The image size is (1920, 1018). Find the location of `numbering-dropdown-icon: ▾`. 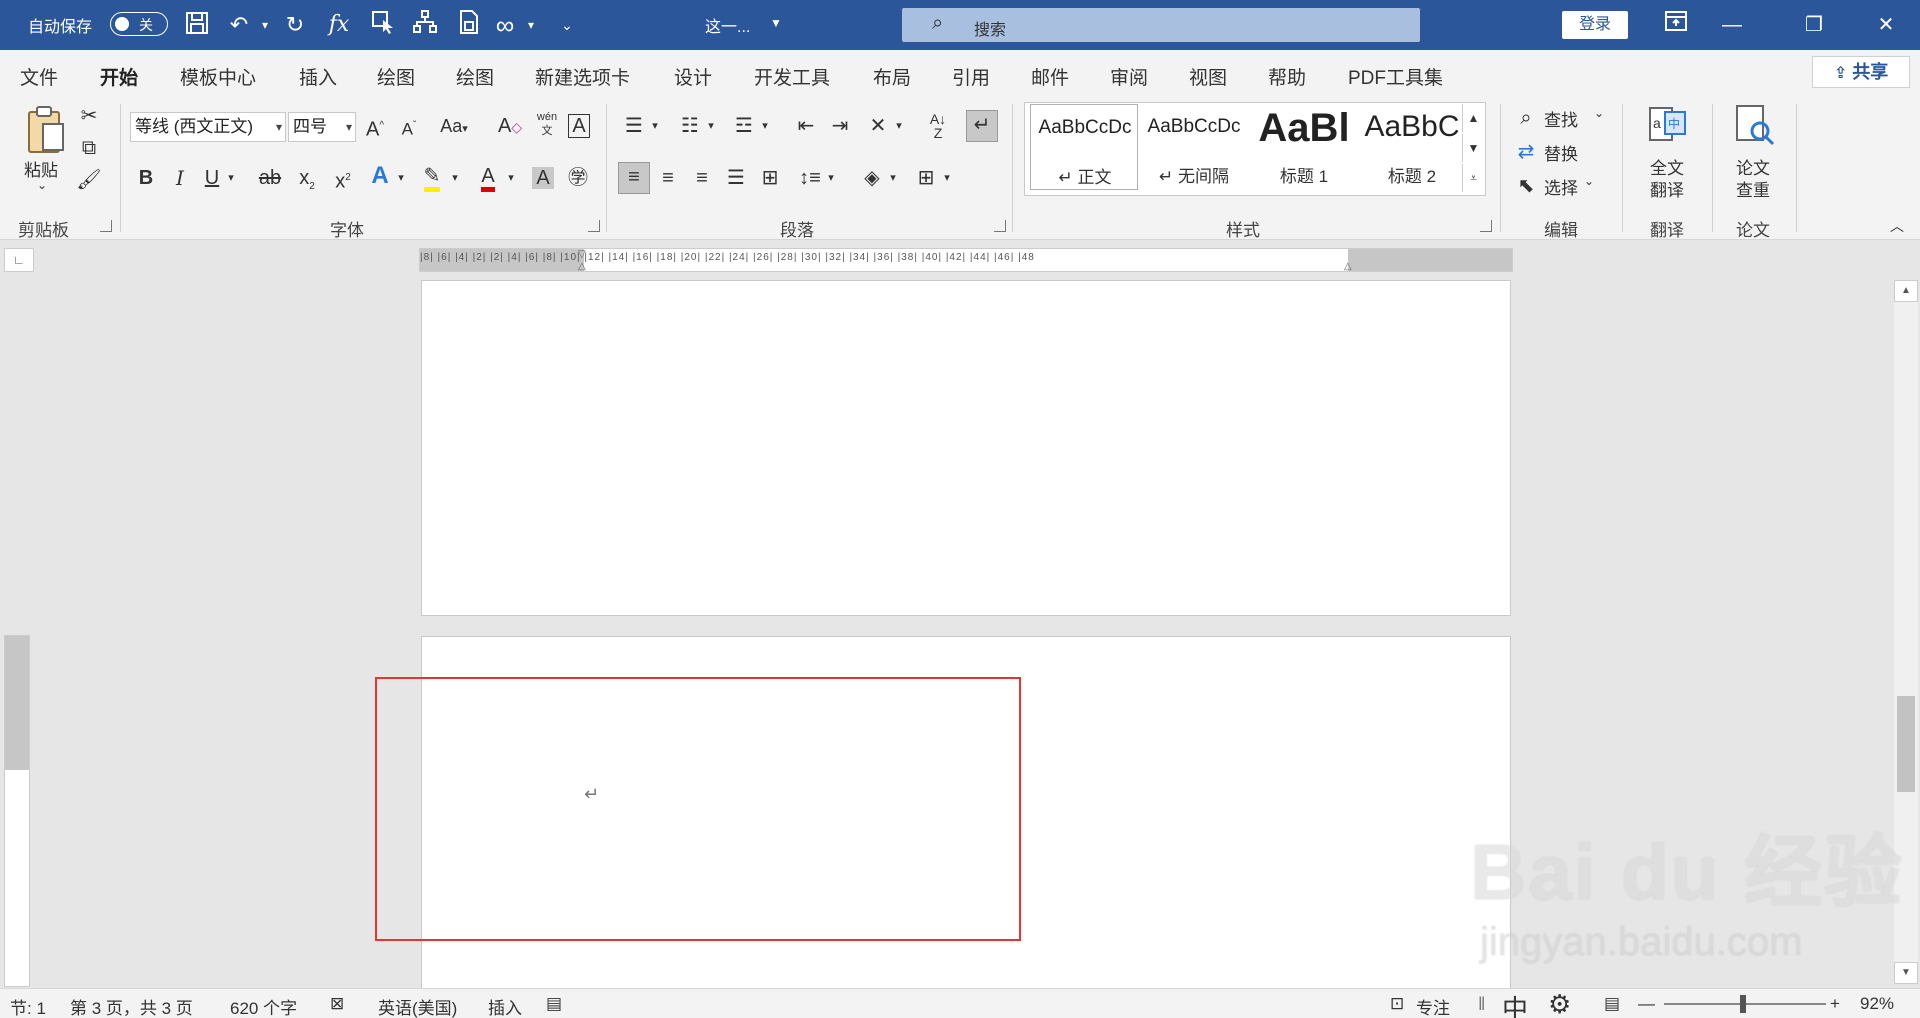

numbering-dropdown-icon: ▾ is located at coordinates (711, 126).